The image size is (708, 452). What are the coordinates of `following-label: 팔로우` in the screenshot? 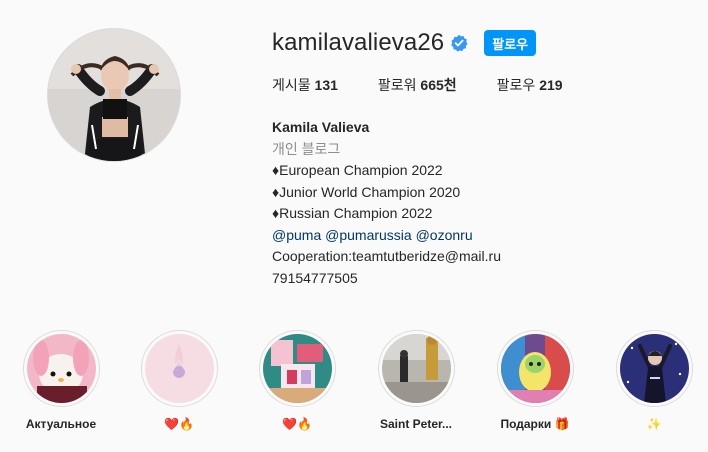 It's located at (516, 85).